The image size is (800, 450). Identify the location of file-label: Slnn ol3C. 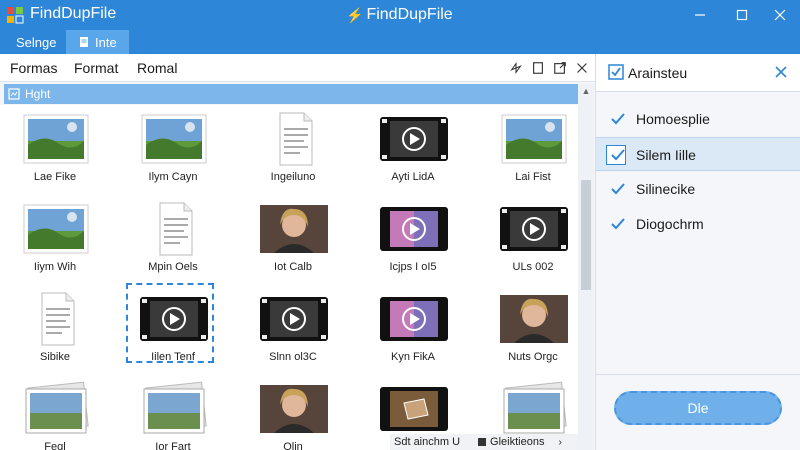
(293, 357).